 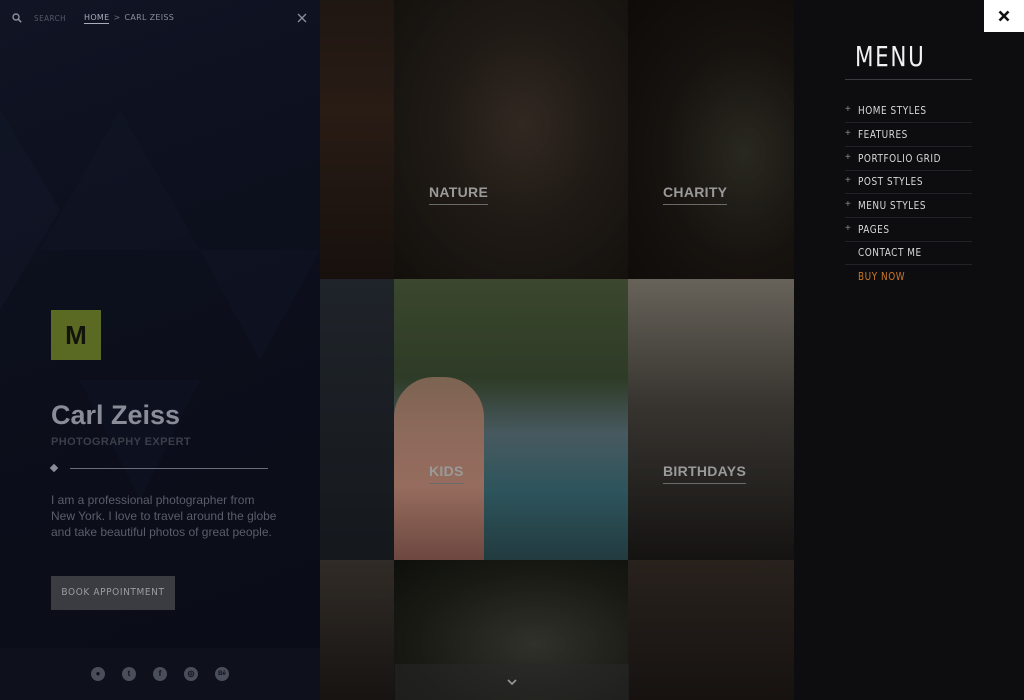 I want to click on menu-item-label: HOME STYLES, so click(x=892, y=110).